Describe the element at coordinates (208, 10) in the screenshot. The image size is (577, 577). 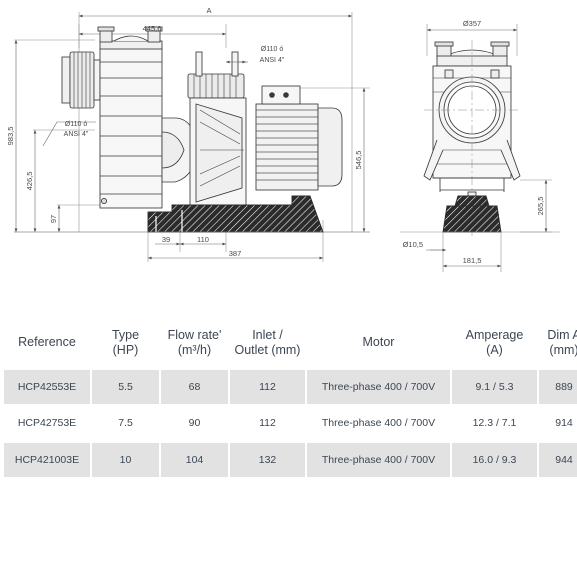
I see `label-overall-A: A` at that location.